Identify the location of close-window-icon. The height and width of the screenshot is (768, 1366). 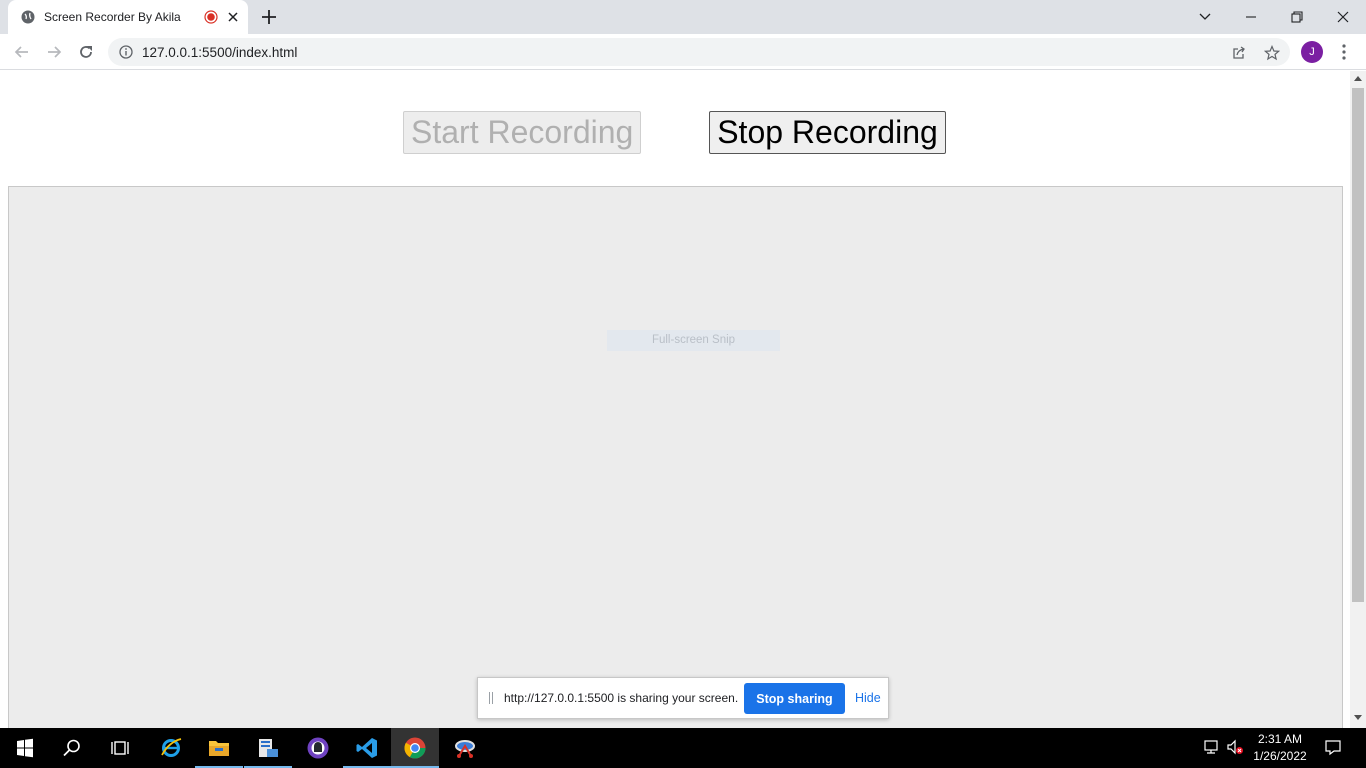
(1343, 17).